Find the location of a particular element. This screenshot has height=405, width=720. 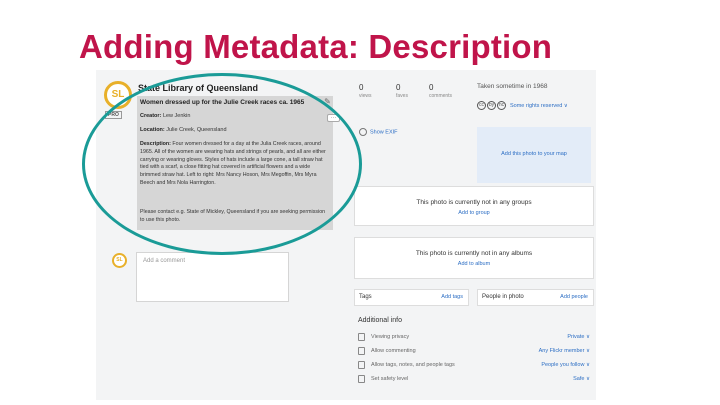

tagging-dropdown: People you follow ∨ is located at coordinates (565, 365).